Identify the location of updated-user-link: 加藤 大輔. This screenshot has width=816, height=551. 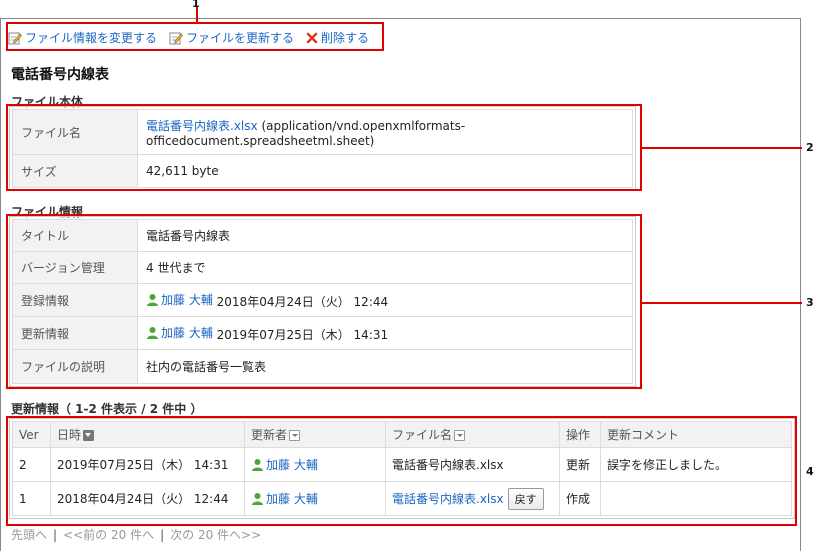
(179, 332).